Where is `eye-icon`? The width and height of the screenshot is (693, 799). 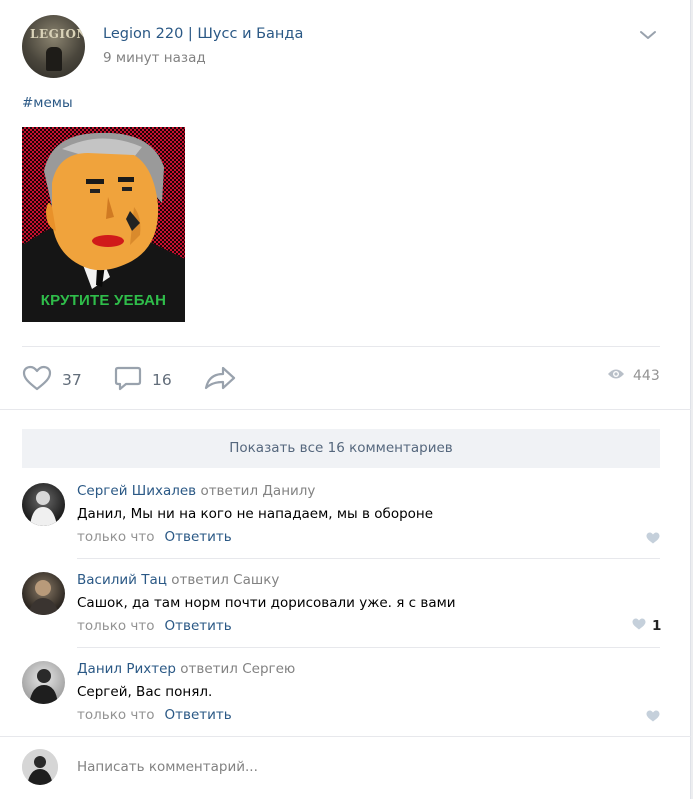
eye-icon is located at coordinates (616, 376).